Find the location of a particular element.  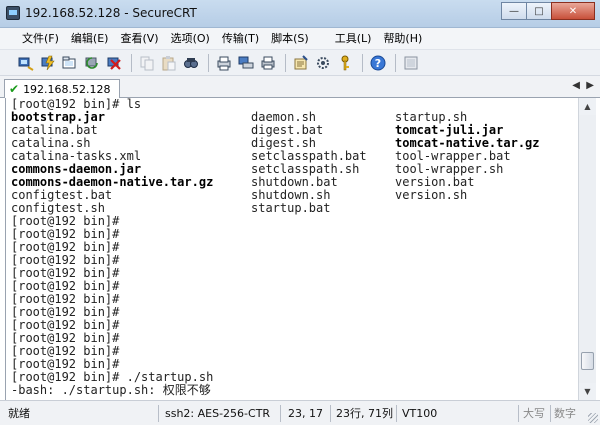

vertical-scrollbar: ▲ ▼ is located at coordinates (587, 249).